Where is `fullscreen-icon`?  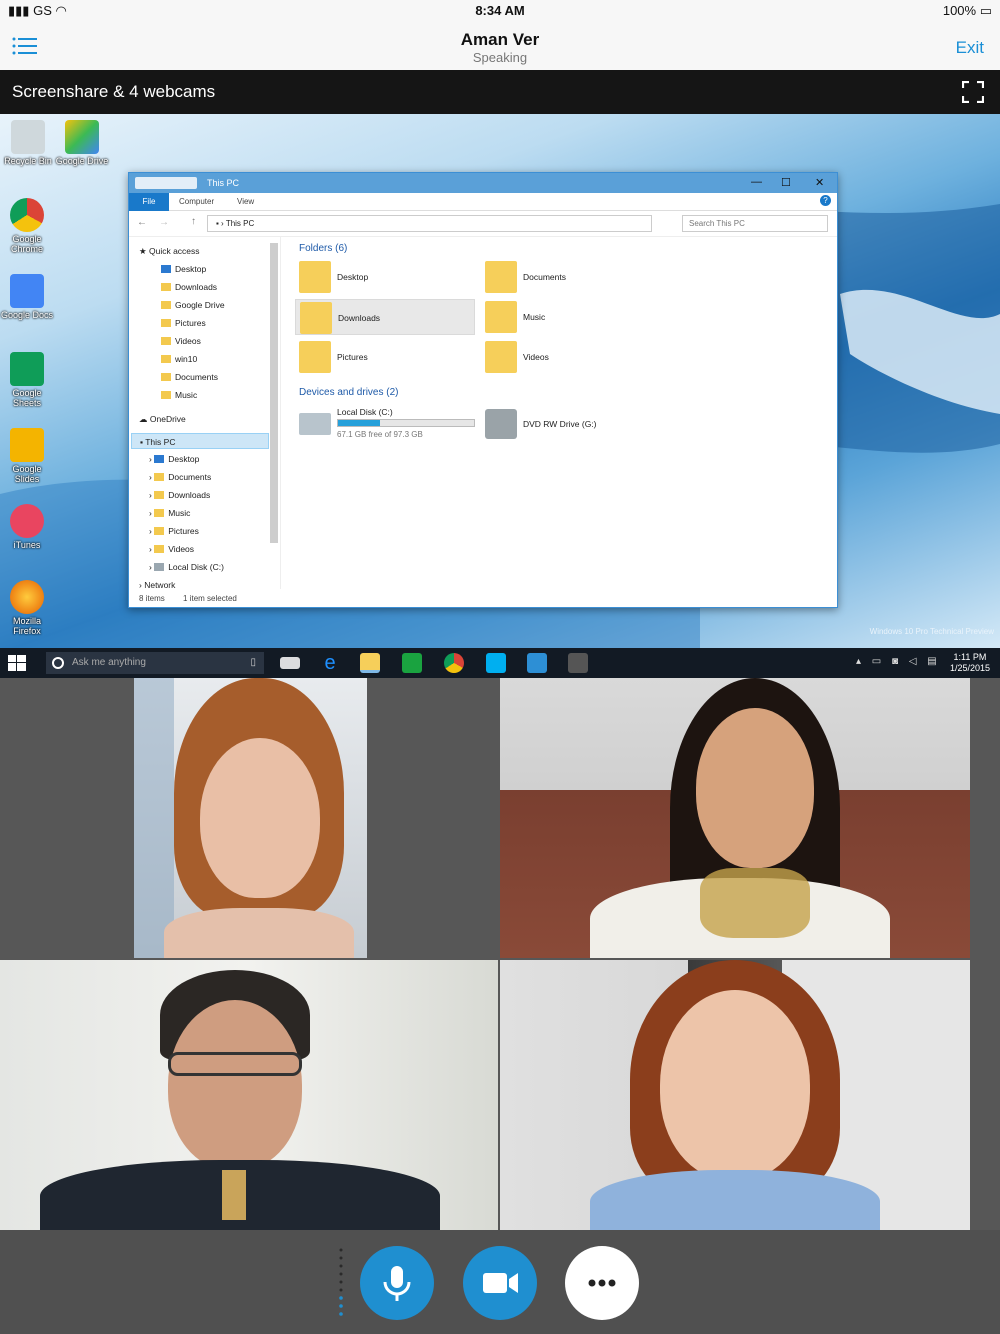 fullscreen-icon is located at coordinates (973, 92).